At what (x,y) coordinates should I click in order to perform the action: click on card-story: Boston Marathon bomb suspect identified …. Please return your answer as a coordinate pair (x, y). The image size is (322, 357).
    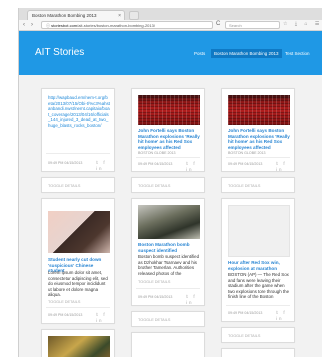
    Looking at the image, I should click on (168, 252).